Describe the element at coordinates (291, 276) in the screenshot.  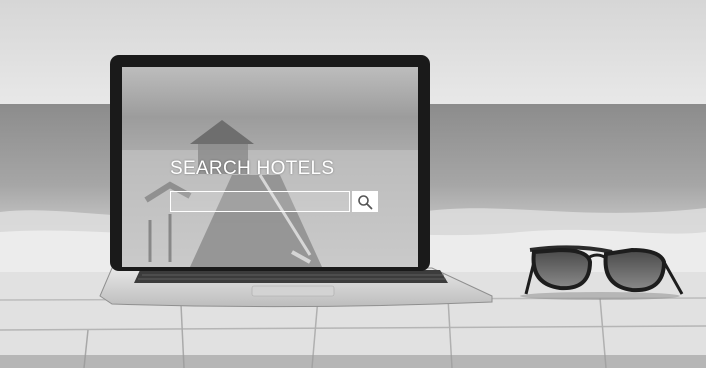
I see `laptop-keyboard` at that location.